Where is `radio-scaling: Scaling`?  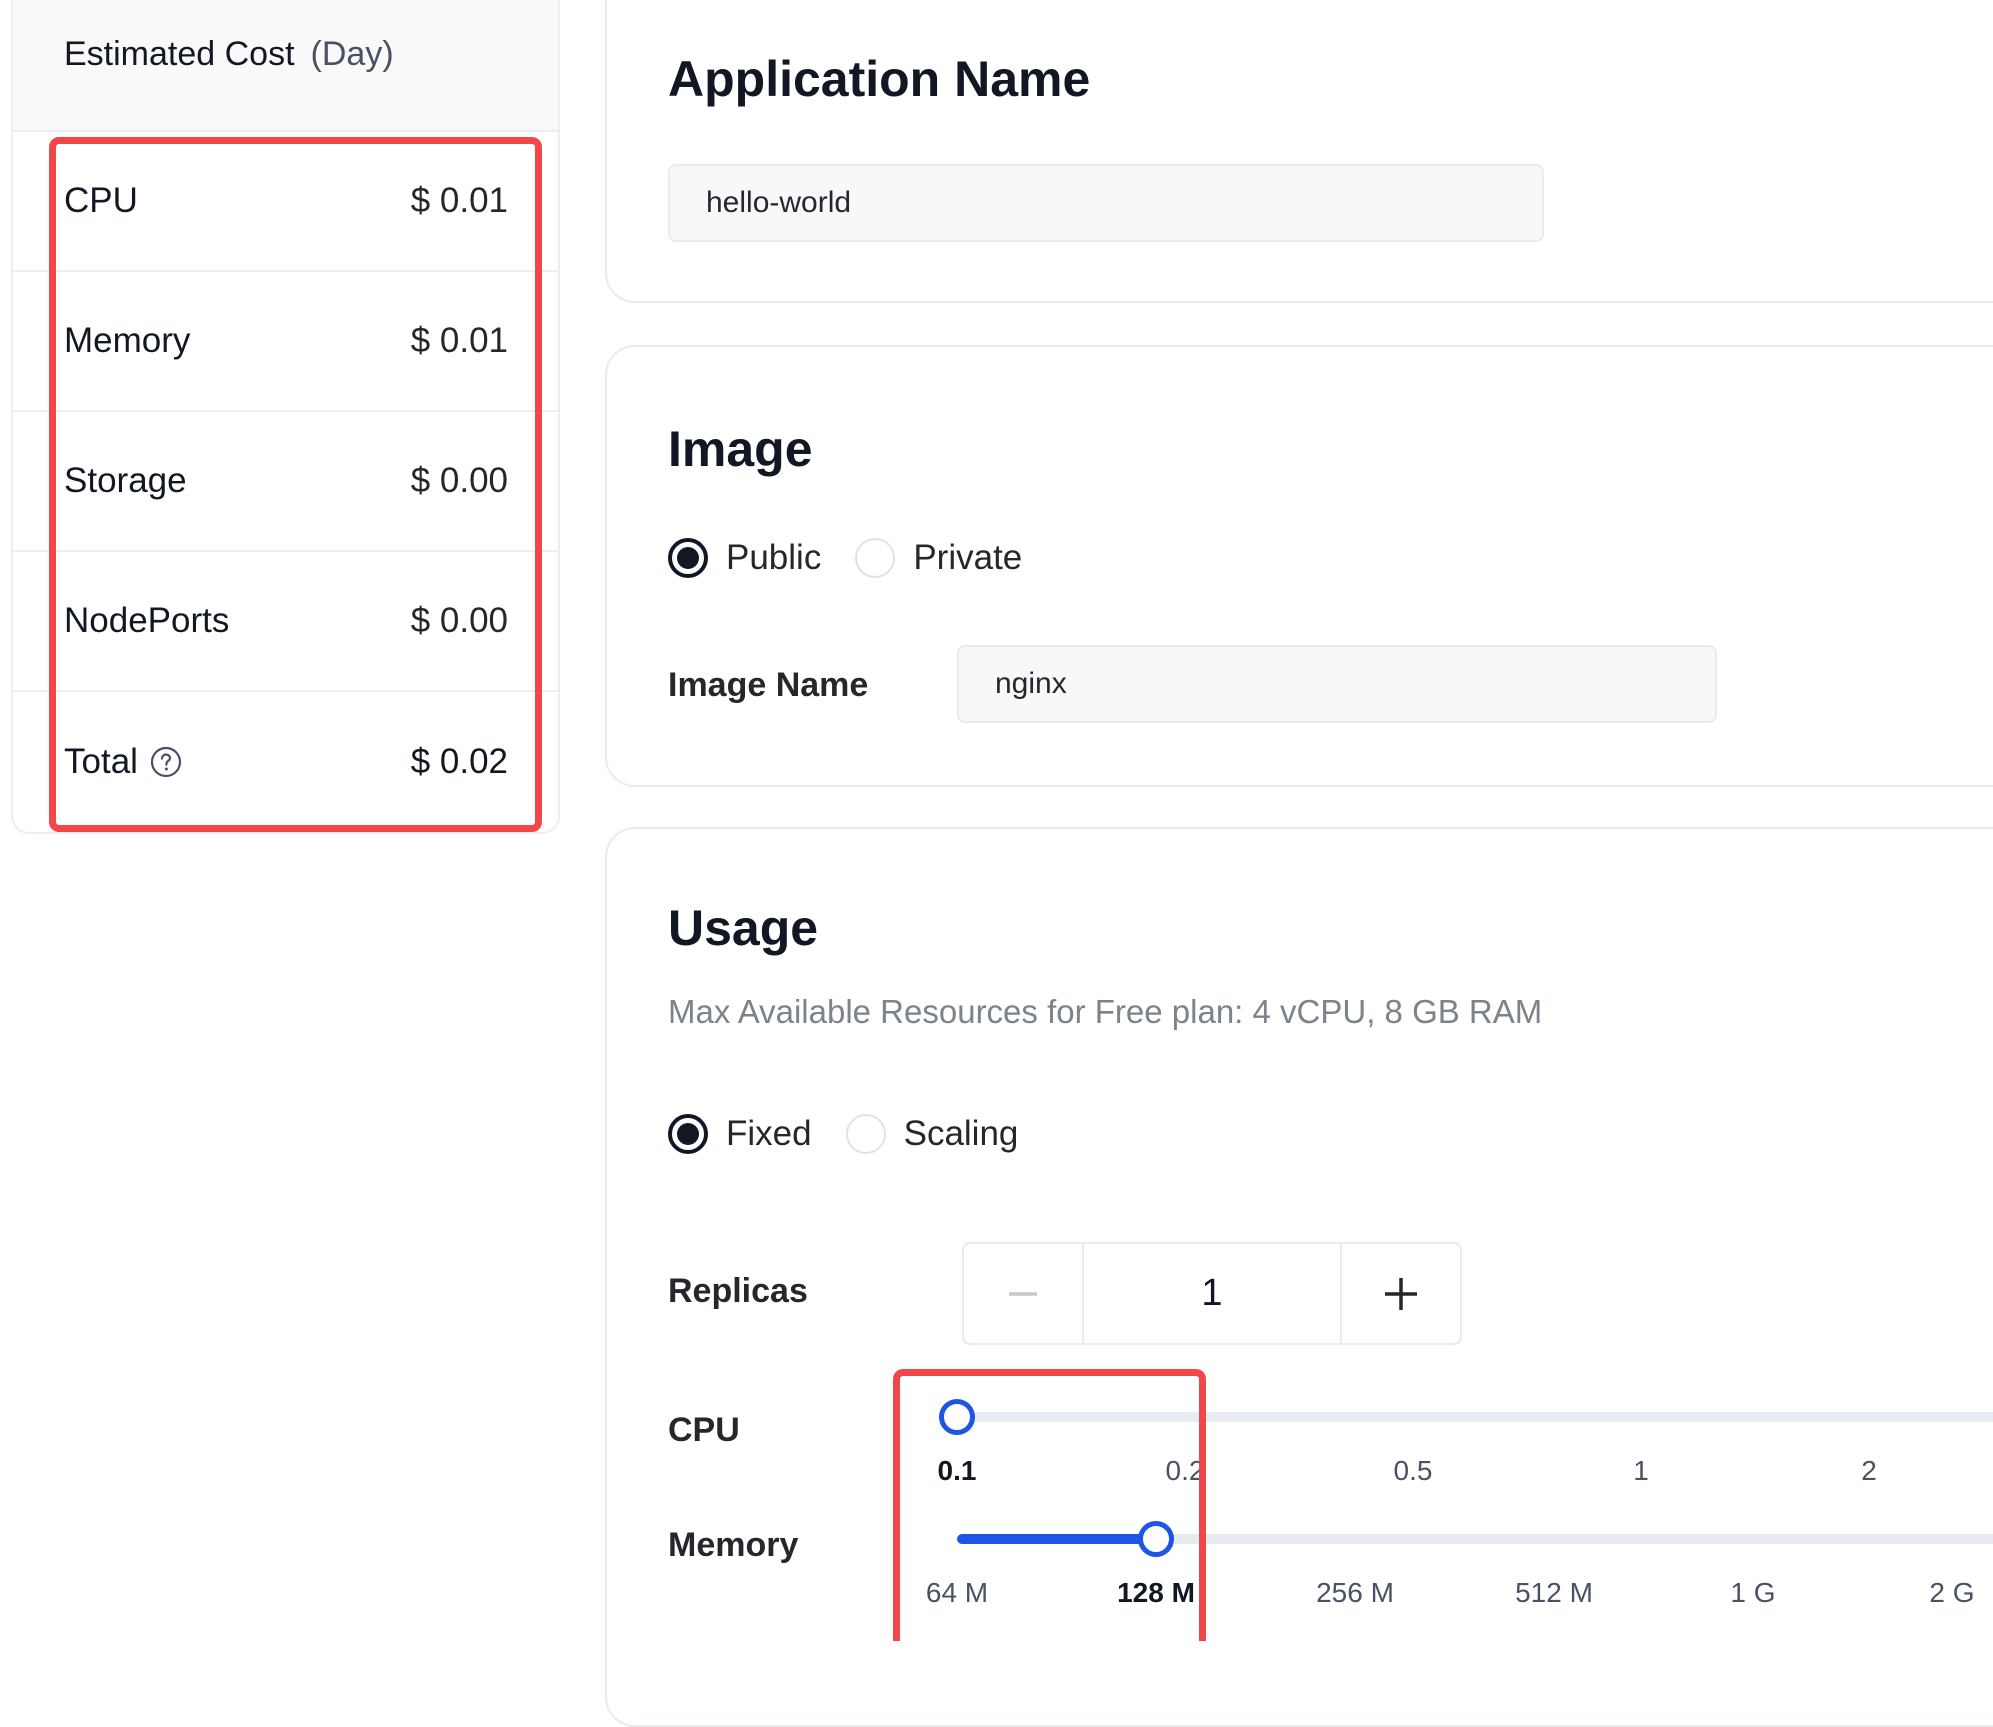
radio-scaling: Scaling is located at coordinates (932, 1134).